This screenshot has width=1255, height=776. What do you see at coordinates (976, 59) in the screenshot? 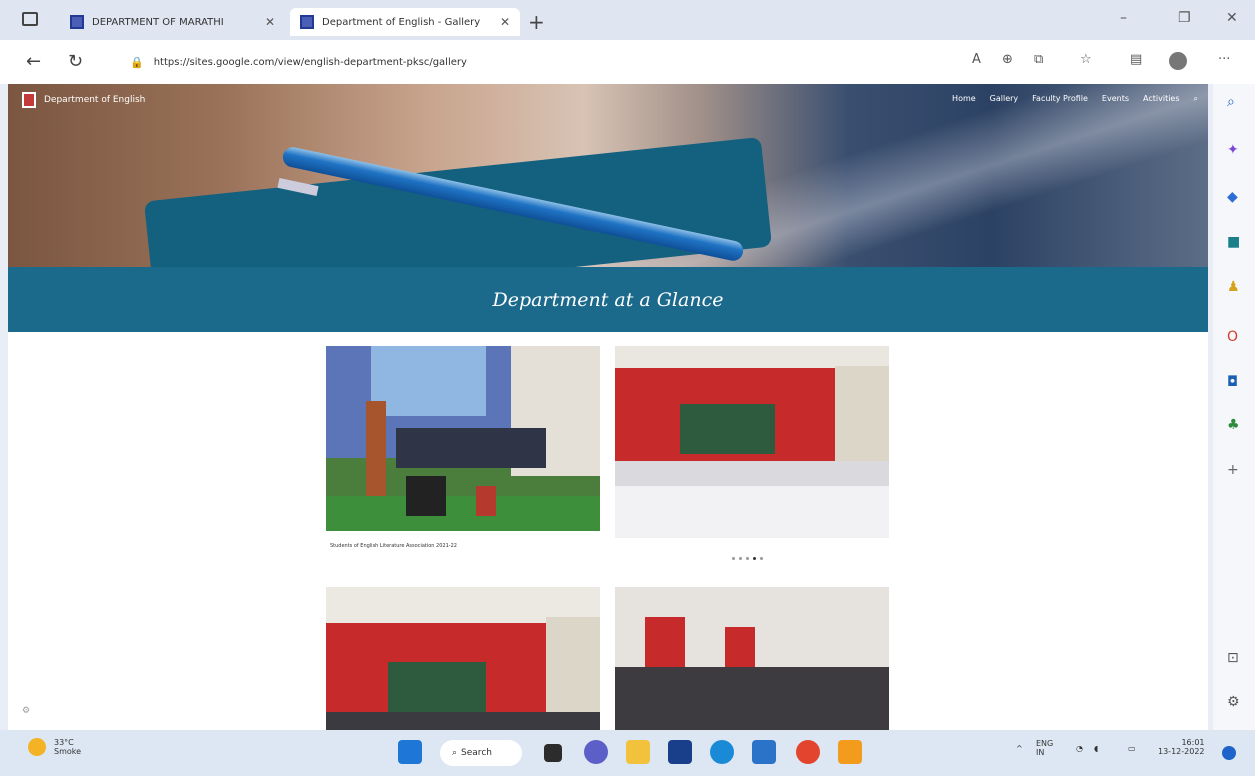
I see `read-aloud-icon: A` at bounding box center [976, 59].